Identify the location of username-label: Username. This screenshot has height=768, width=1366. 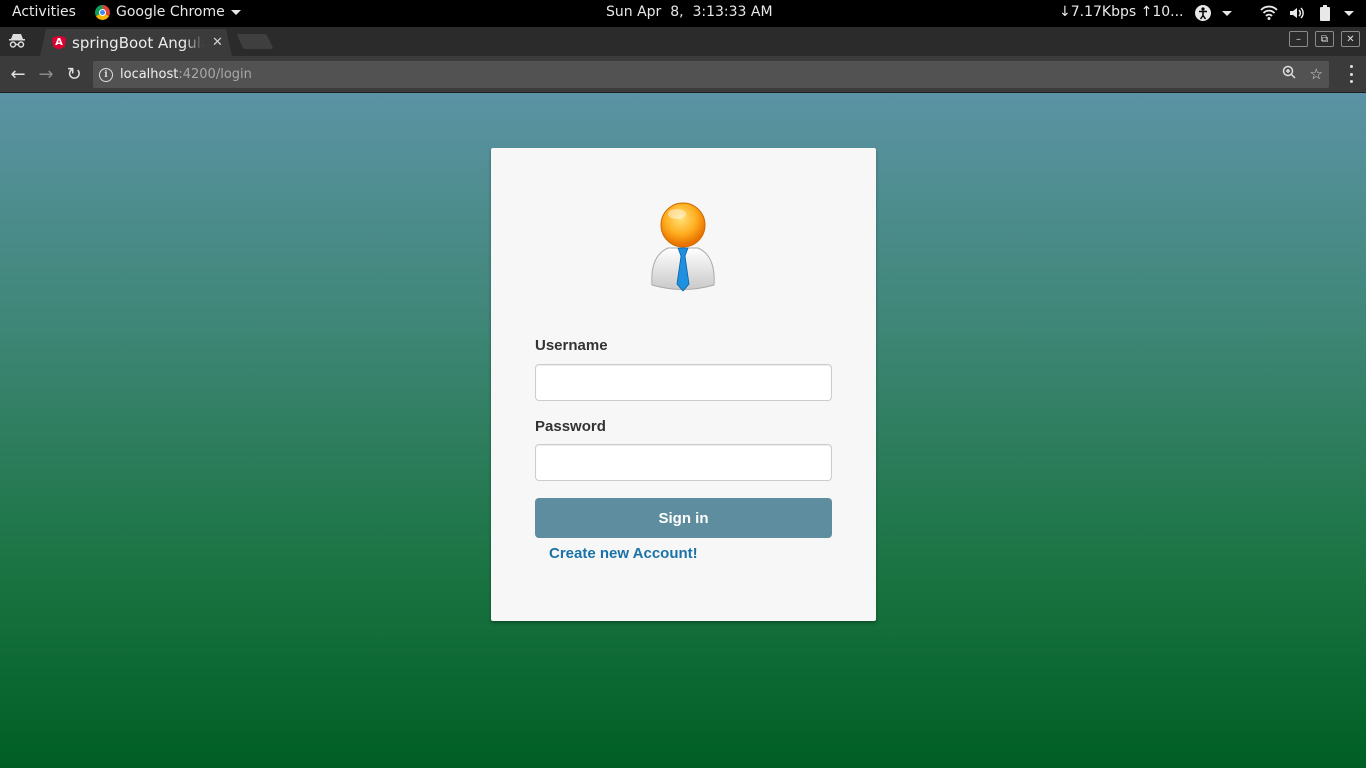
(571, 345).